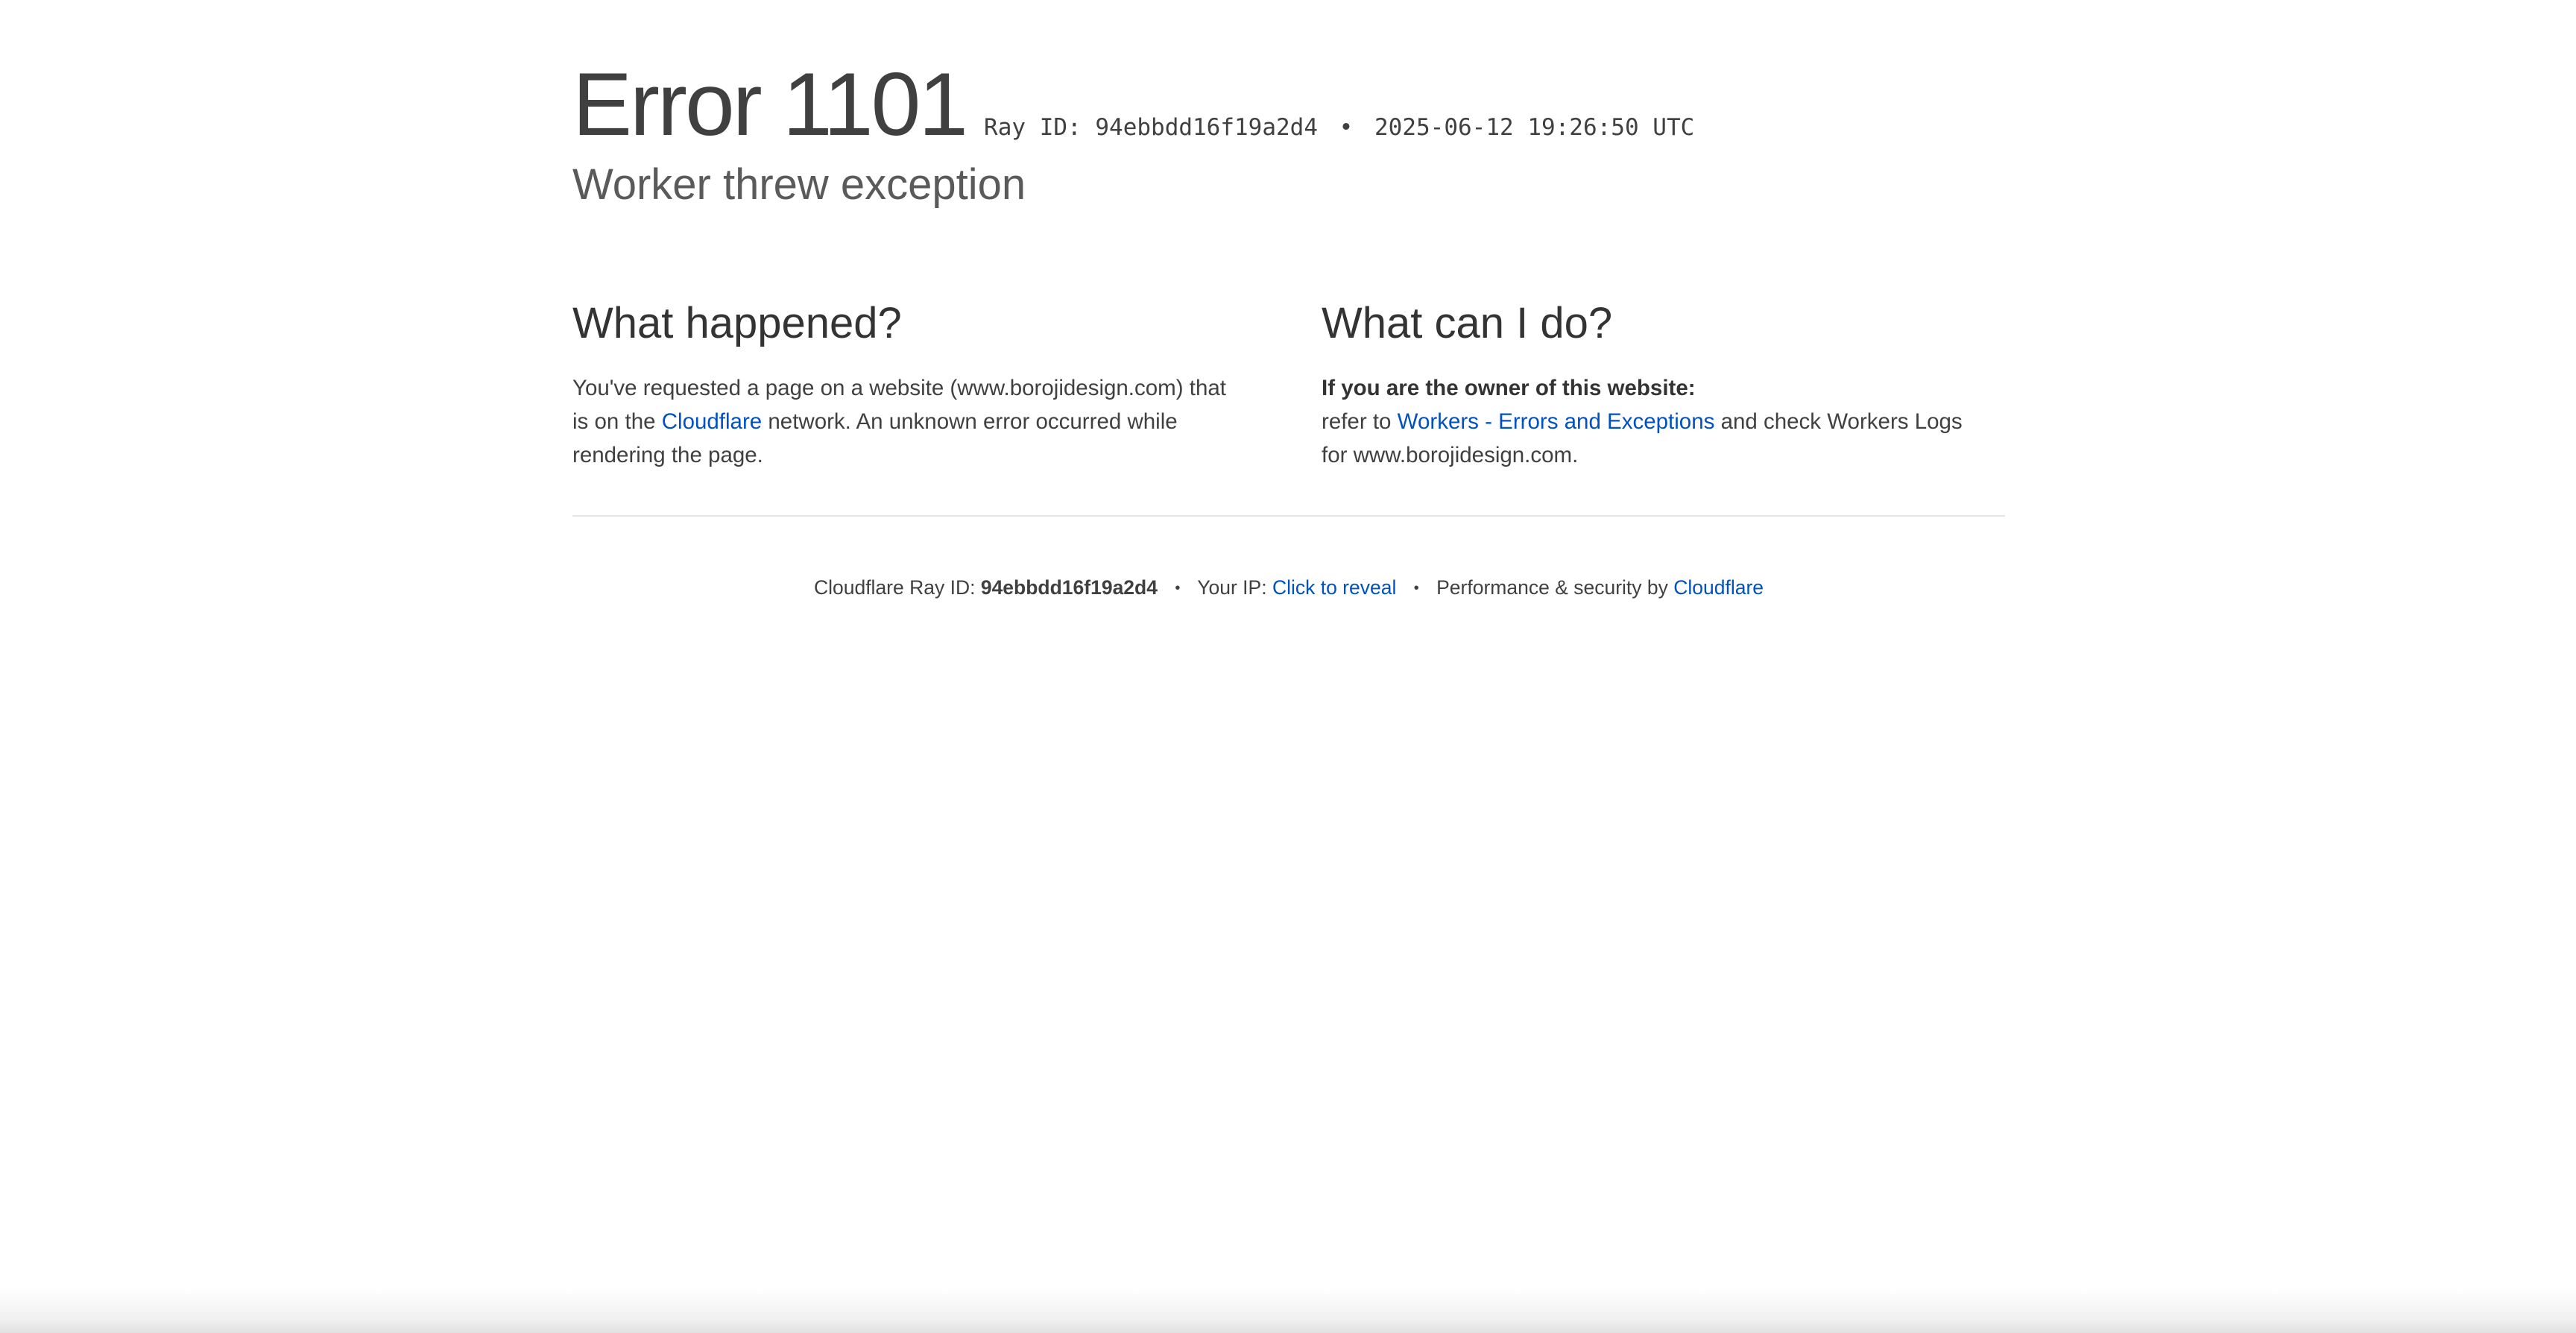  Describe the element at coordinates (1360, 421) in the screenshot. I see `what-can-i-do-text-before: refer to` at that location.